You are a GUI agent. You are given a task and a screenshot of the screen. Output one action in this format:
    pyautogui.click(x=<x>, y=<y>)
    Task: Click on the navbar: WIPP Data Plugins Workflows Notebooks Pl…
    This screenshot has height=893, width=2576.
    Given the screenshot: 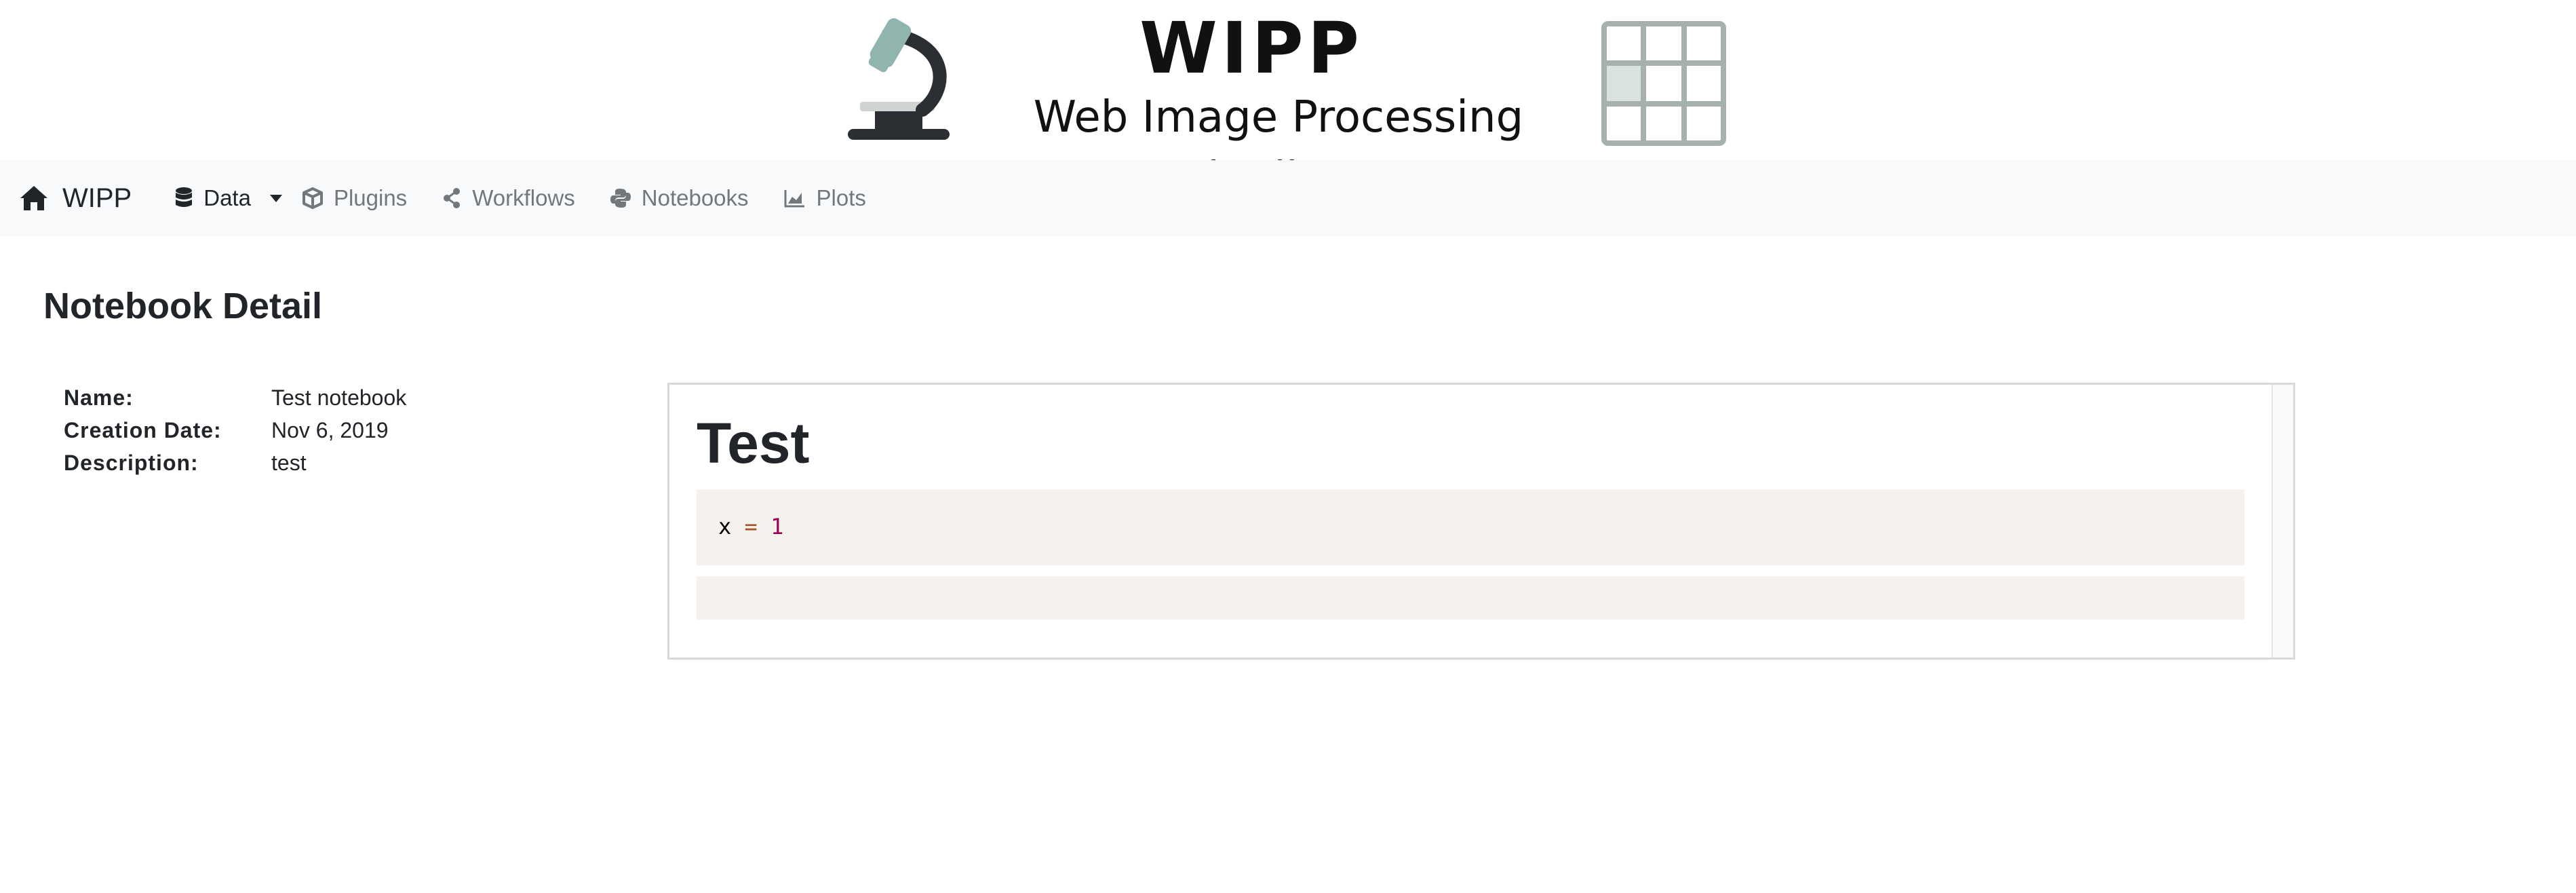 What is the action you would take?
    pyautogui.click(x=1288, y=198)
    